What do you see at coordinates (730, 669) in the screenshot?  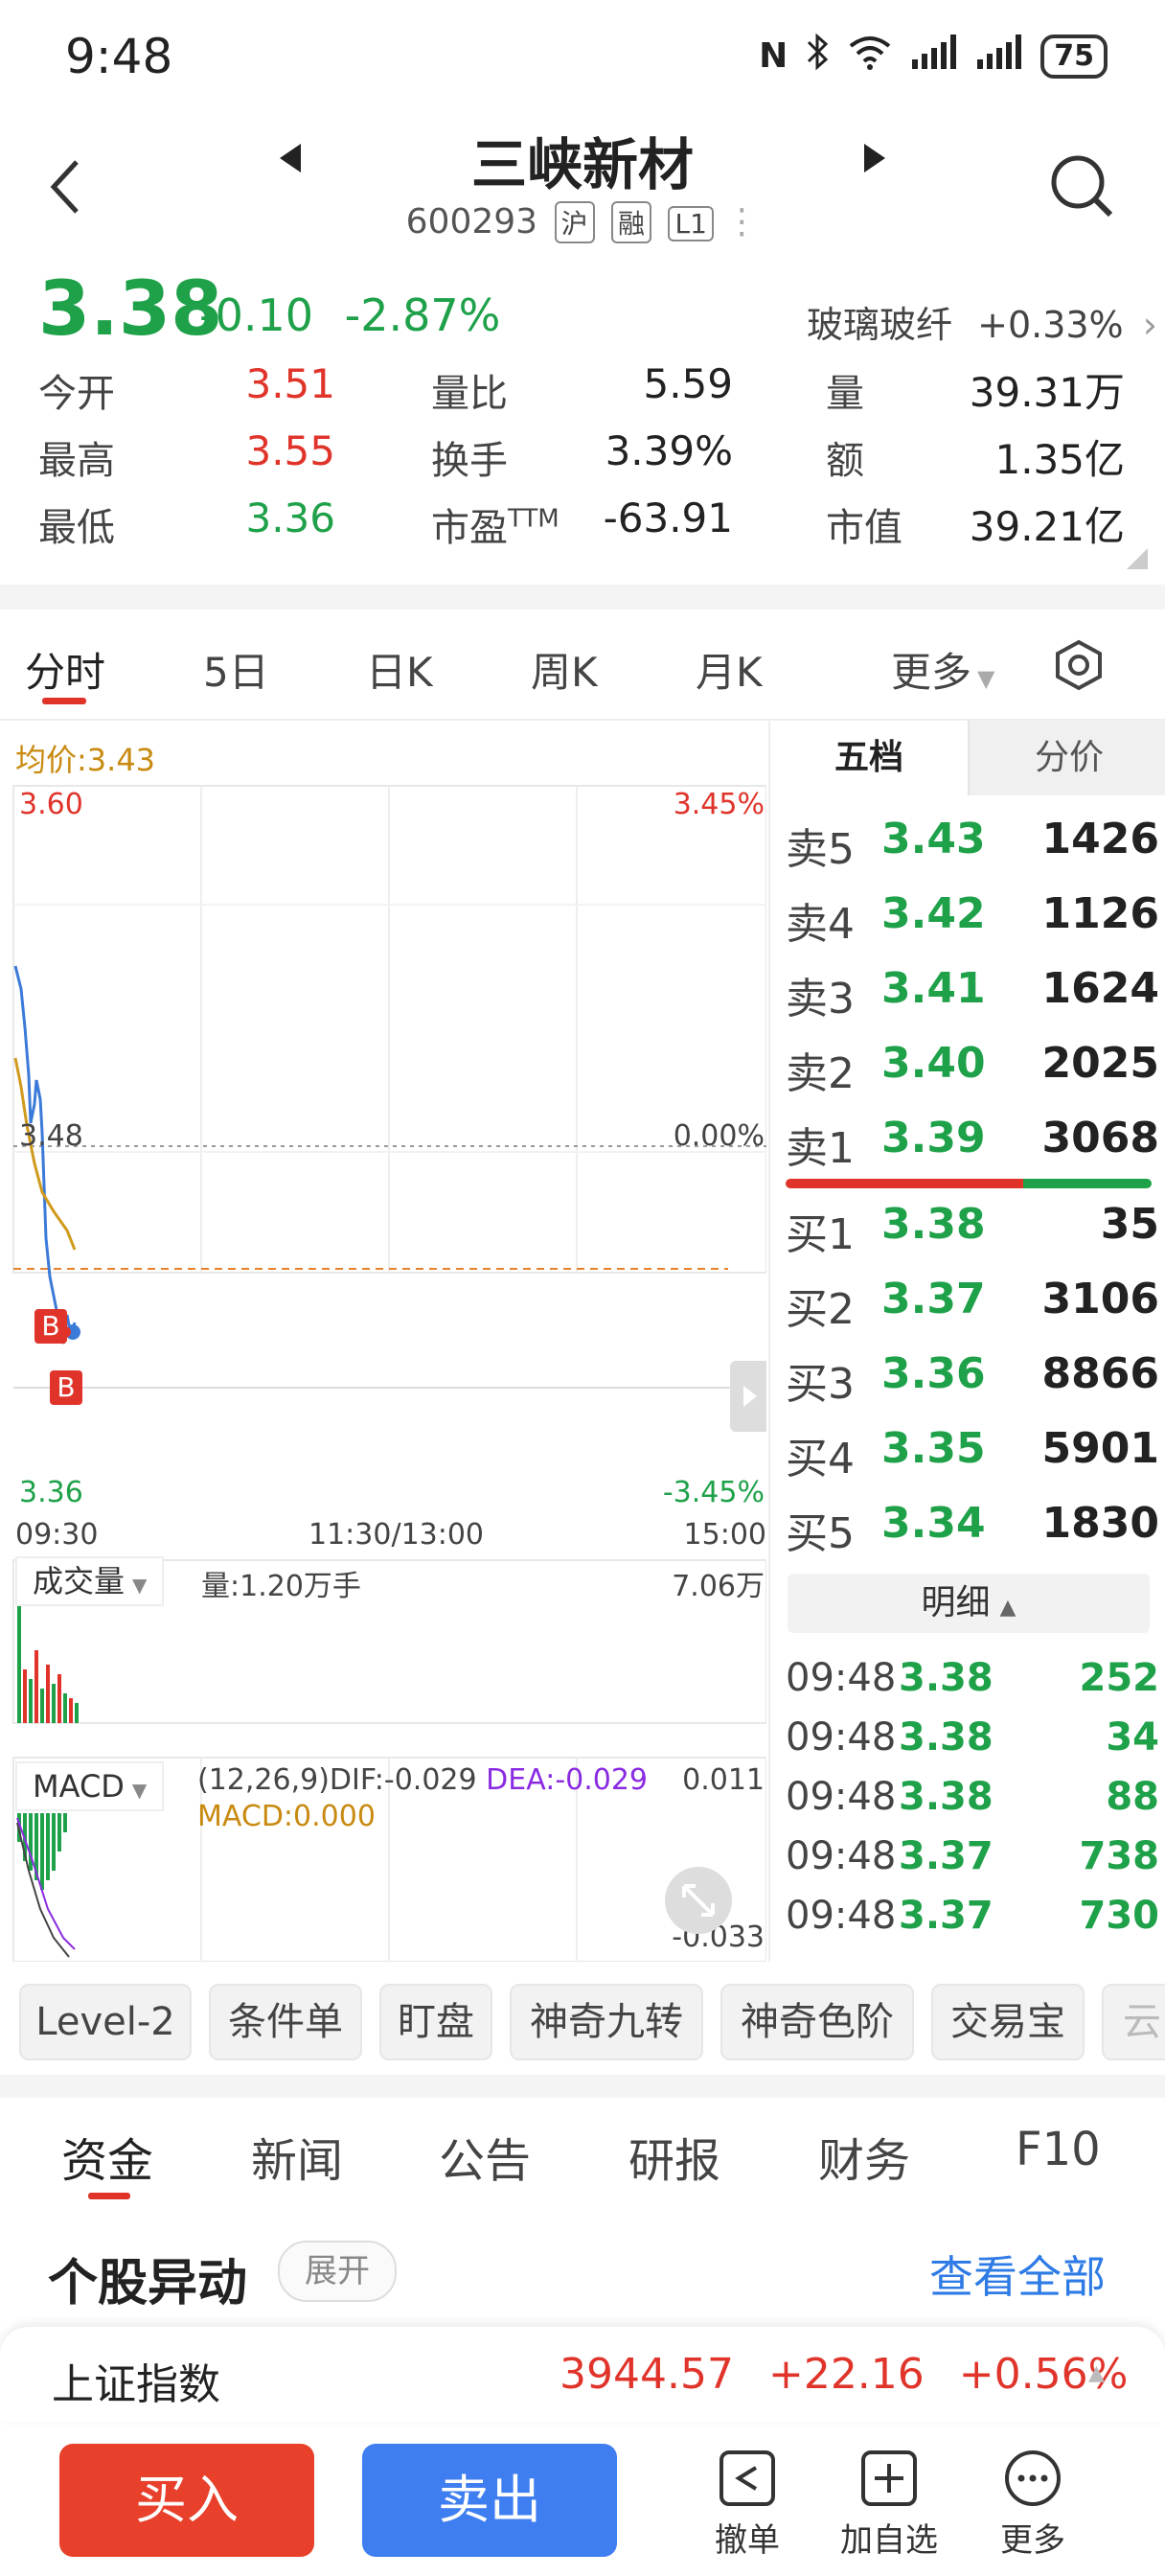 I see `tab-monthly-k: 月K` at bounding box center [730, 669].